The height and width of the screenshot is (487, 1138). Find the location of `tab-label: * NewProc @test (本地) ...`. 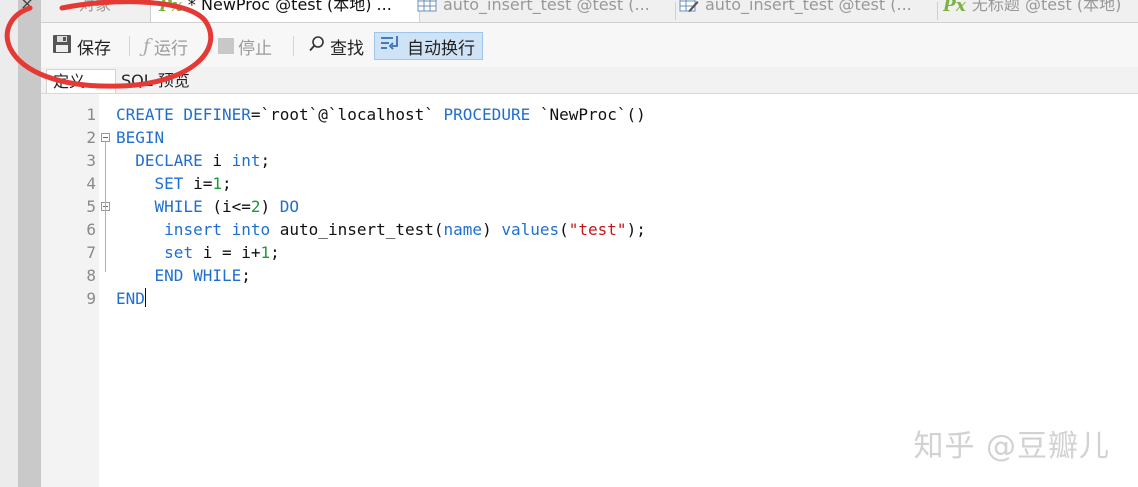

tab-label: * NewProc @test (本地) ... is located at coordinates (289, 7).